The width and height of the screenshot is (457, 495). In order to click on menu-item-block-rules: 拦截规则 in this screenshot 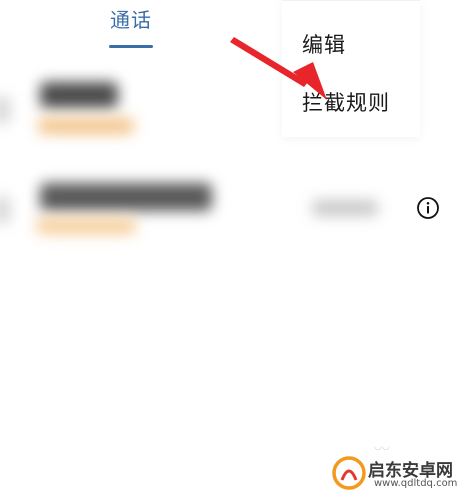, I will do `click(346, 102)`.